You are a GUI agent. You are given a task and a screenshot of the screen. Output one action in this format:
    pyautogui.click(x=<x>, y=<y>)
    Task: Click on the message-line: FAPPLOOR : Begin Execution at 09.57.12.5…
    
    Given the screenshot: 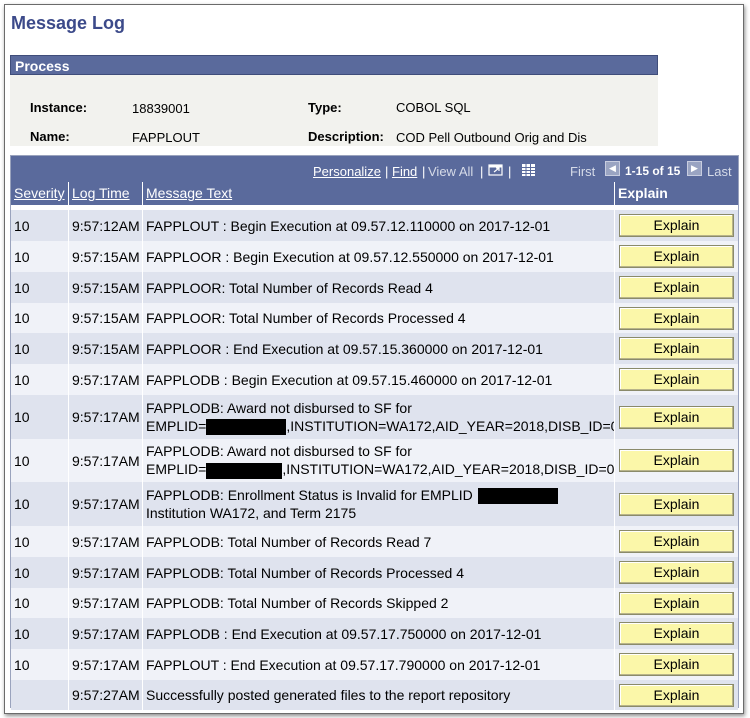 What is the action you would take?
    pyautogui.click(x=350, y=257)
    